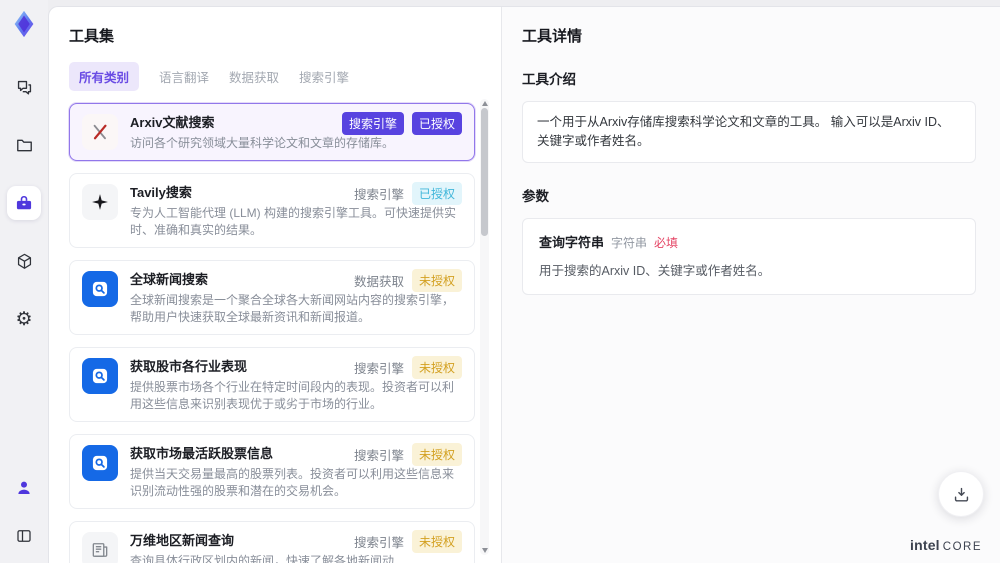  What do you see at coordinates (24, 24) in the screenshot?
I see `app-logo-icon` at bounding box center [24, 24].